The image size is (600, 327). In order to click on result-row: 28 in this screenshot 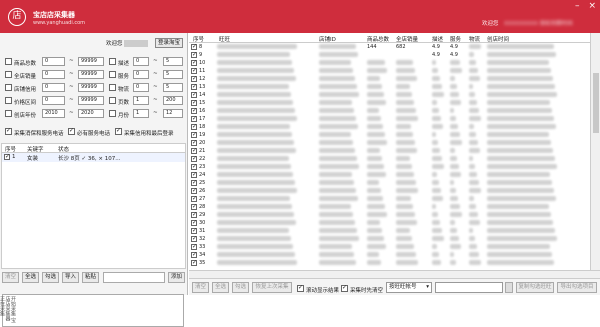, I will do `click(389, 207)`.